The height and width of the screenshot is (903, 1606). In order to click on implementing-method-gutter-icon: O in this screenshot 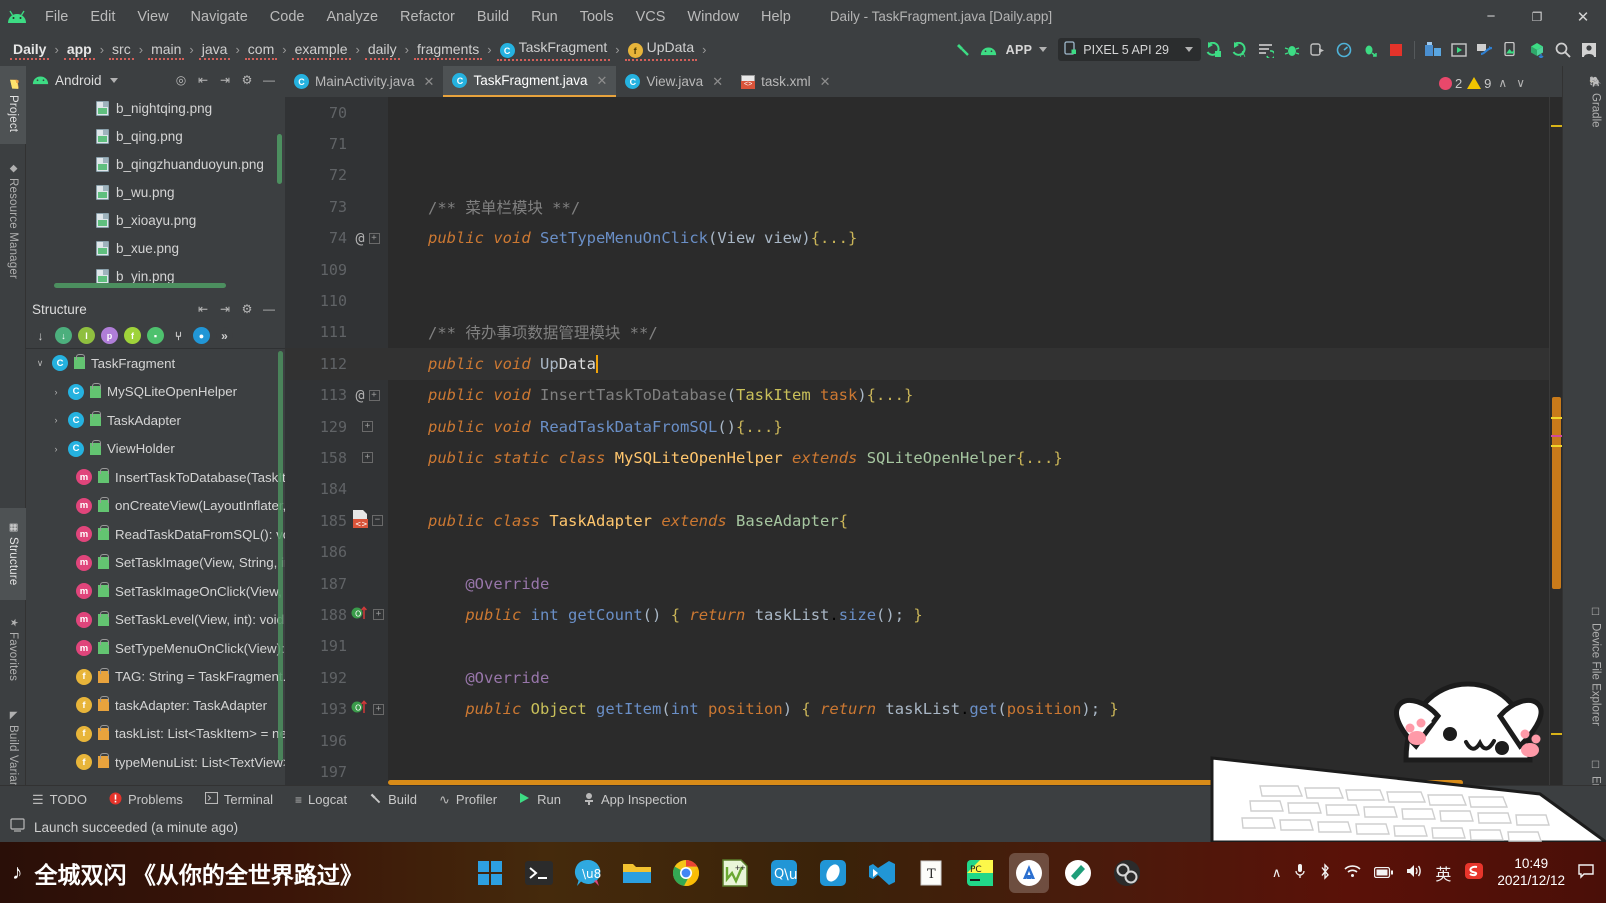, I will do `click(360, 709)`.